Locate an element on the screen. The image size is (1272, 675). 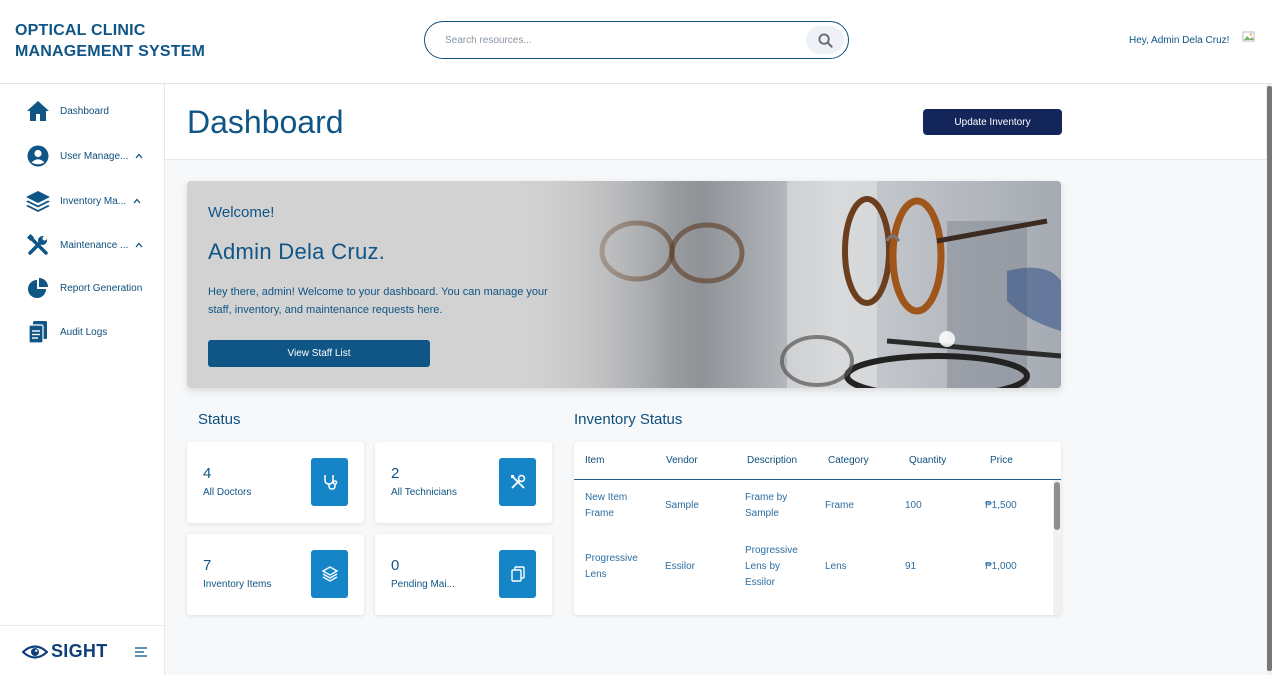
sidebar-item-audit-logs: Audit Logs is located at coordinates (65, 332).